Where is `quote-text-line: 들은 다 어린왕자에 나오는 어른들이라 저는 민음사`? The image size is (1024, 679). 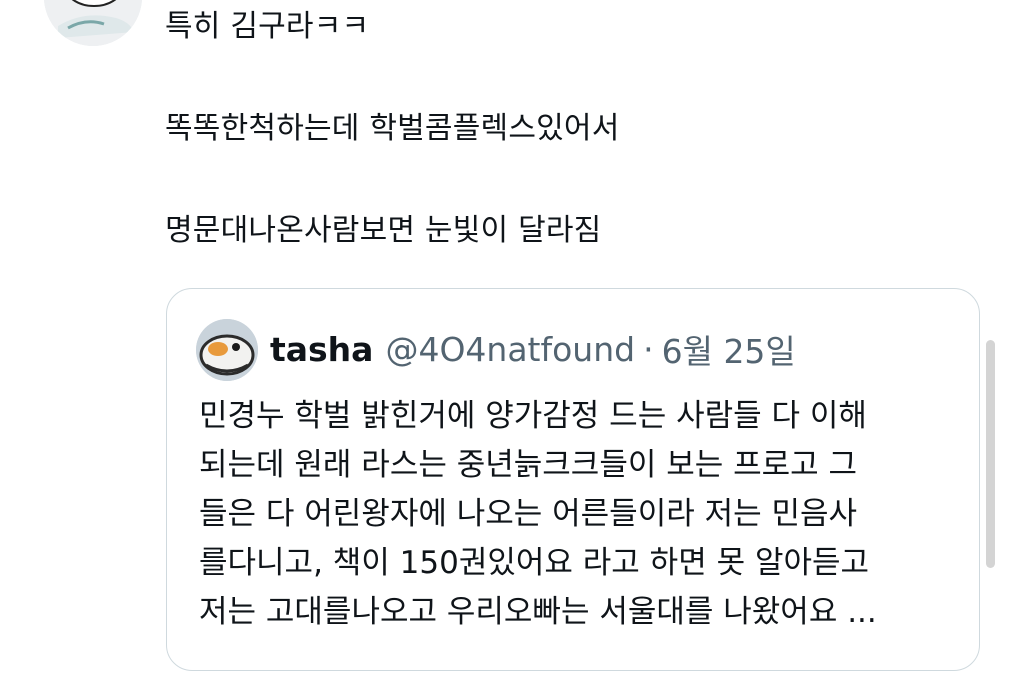 quote-text-line: 들은 다 어린왕자에 나오는 어른들이라 저는 민음사 is located at coordinates (528, 514).